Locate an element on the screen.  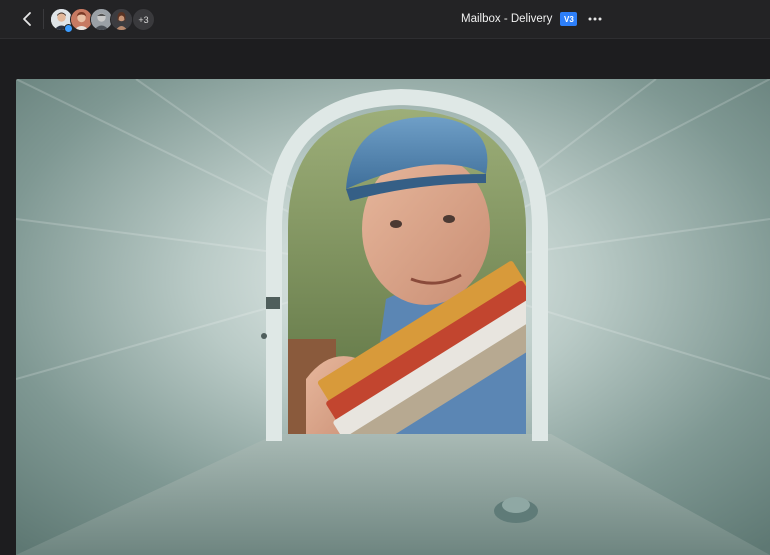
back-button is located at coordinates (27, 19).